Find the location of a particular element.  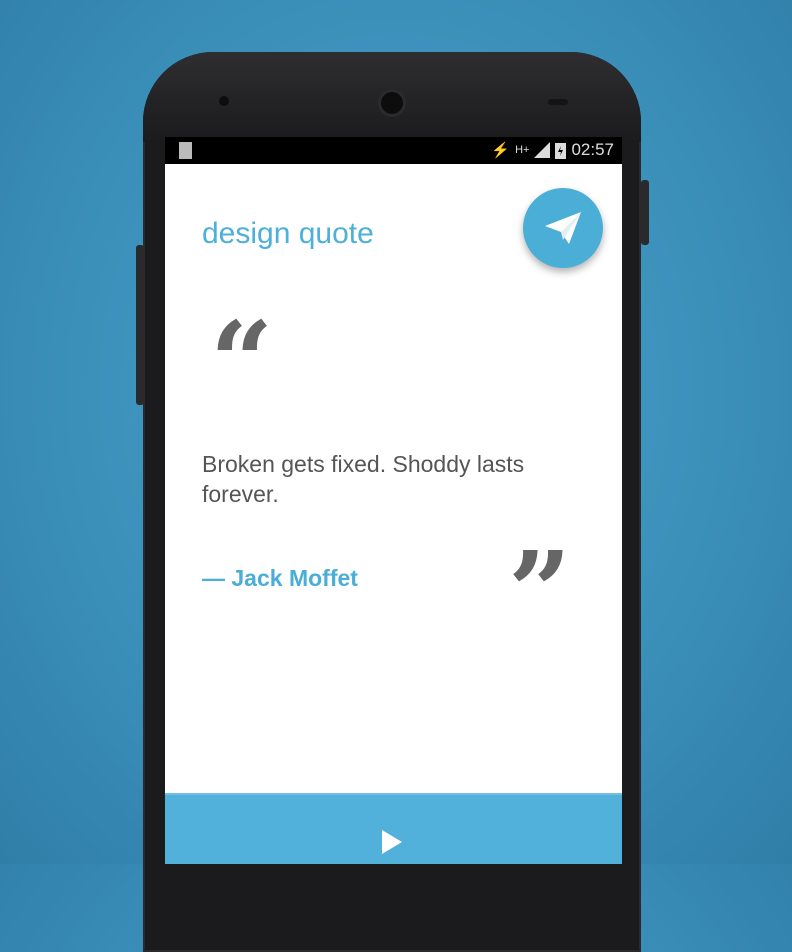

earpiece is located at coordinates (224, 101).